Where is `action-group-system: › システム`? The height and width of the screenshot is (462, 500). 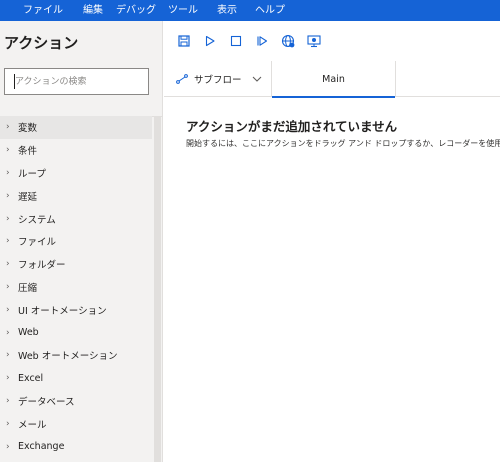 action-group-system: › システム is located at coordinates (76, 218).